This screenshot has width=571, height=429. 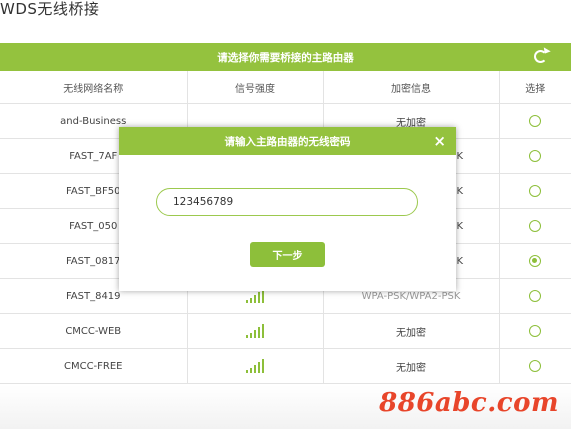 What do you see at coordinates (540, 56) in the screenshot?
I see `refresh-icon` at bounding box center [540, 56].